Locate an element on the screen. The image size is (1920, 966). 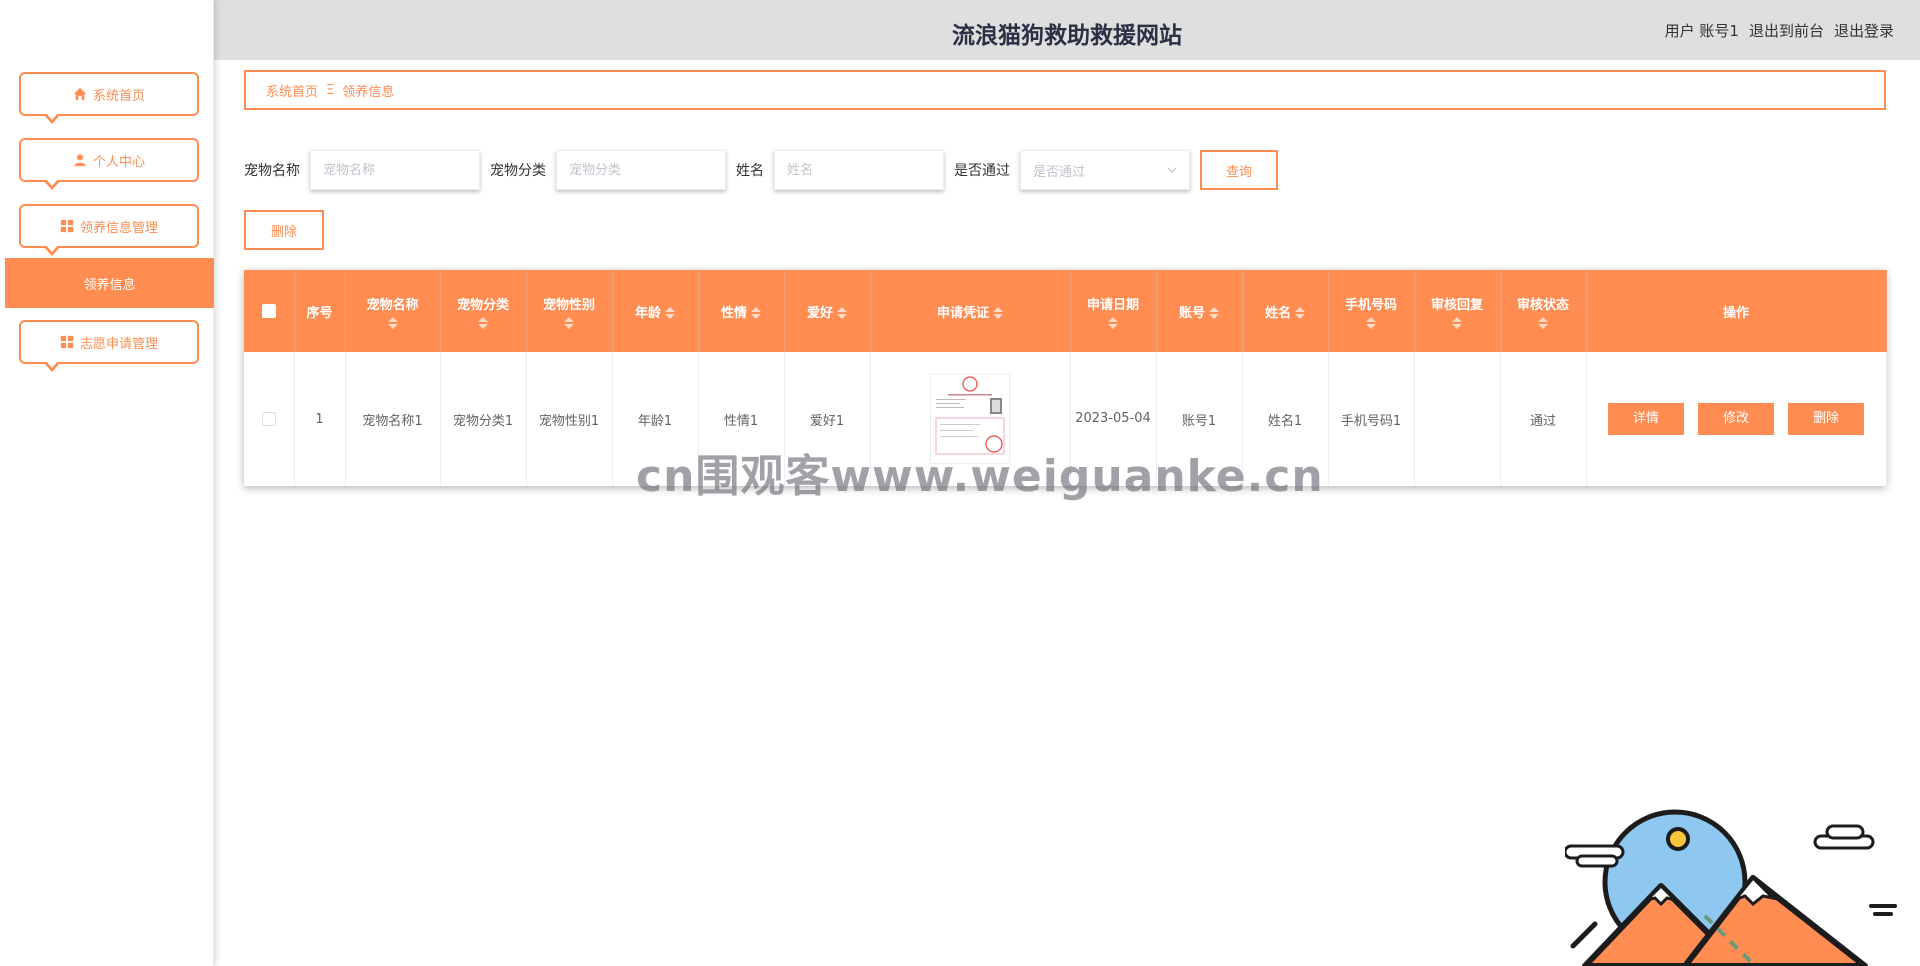
breadcrumb-home: 系统首页 is located at coordinates (292, 90).